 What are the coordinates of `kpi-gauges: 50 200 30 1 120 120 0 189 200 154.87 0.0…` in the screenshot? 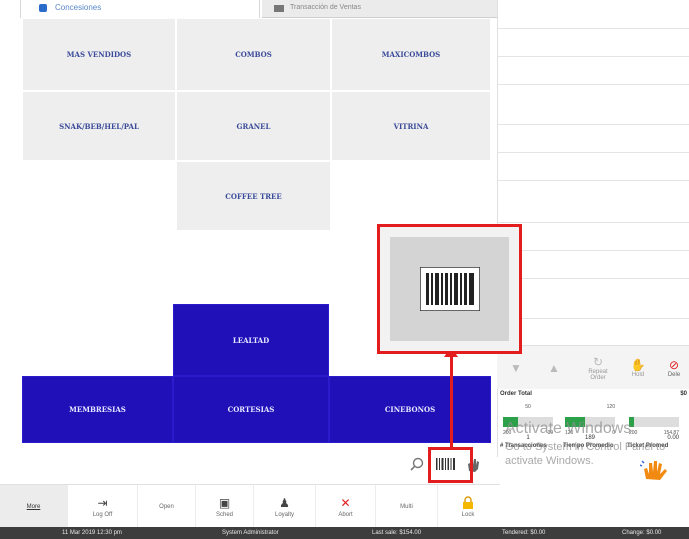 It's located at (593, 421).